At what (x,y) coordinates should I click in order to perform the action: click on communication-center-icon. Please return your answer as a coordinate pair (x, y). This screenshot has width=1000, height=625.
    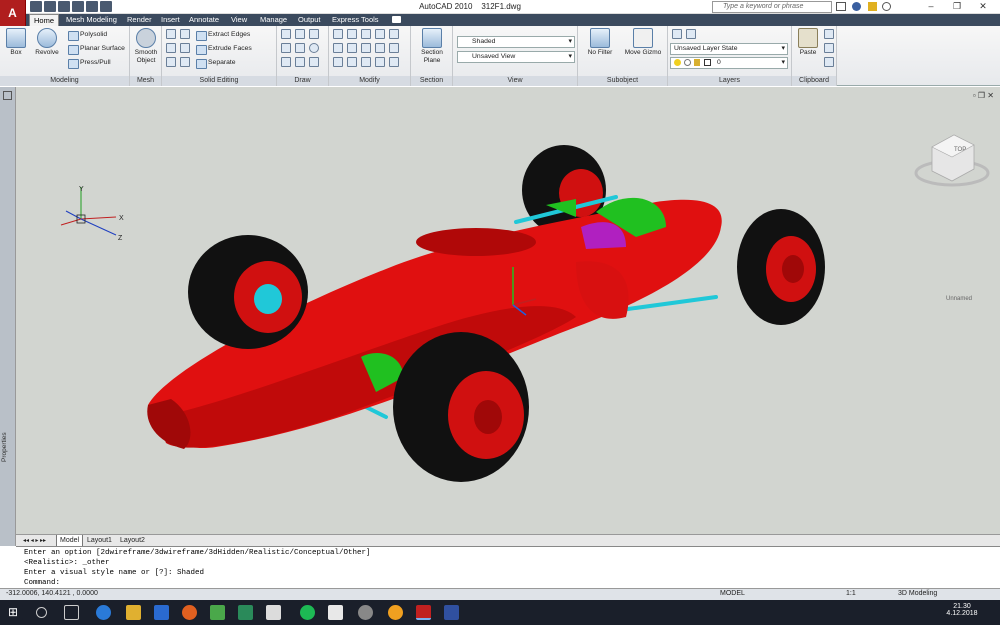
    Looking at the image, I should click on (856, 6).